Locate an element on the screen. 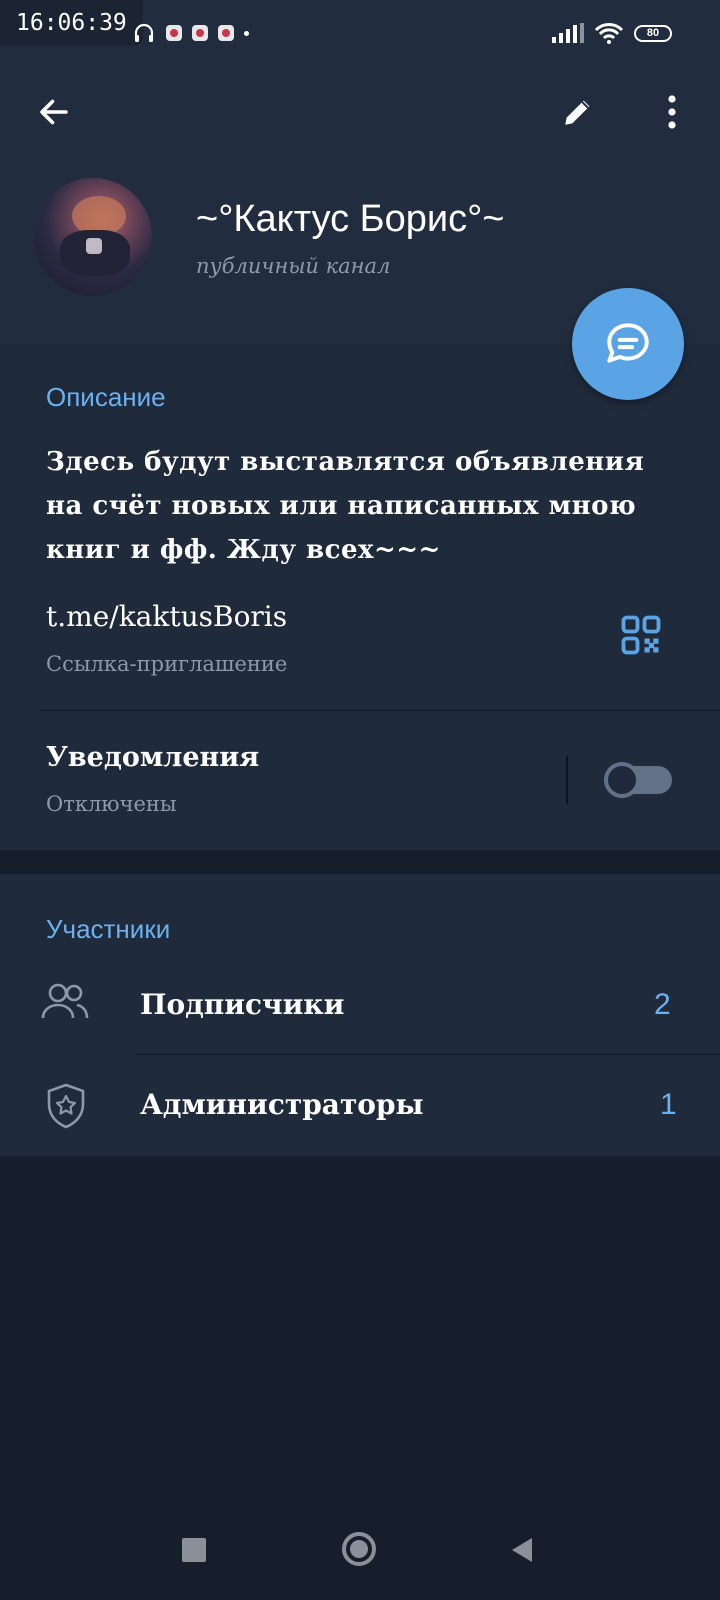  subscribers-count: 2 is located at coordinates (662, 1004).